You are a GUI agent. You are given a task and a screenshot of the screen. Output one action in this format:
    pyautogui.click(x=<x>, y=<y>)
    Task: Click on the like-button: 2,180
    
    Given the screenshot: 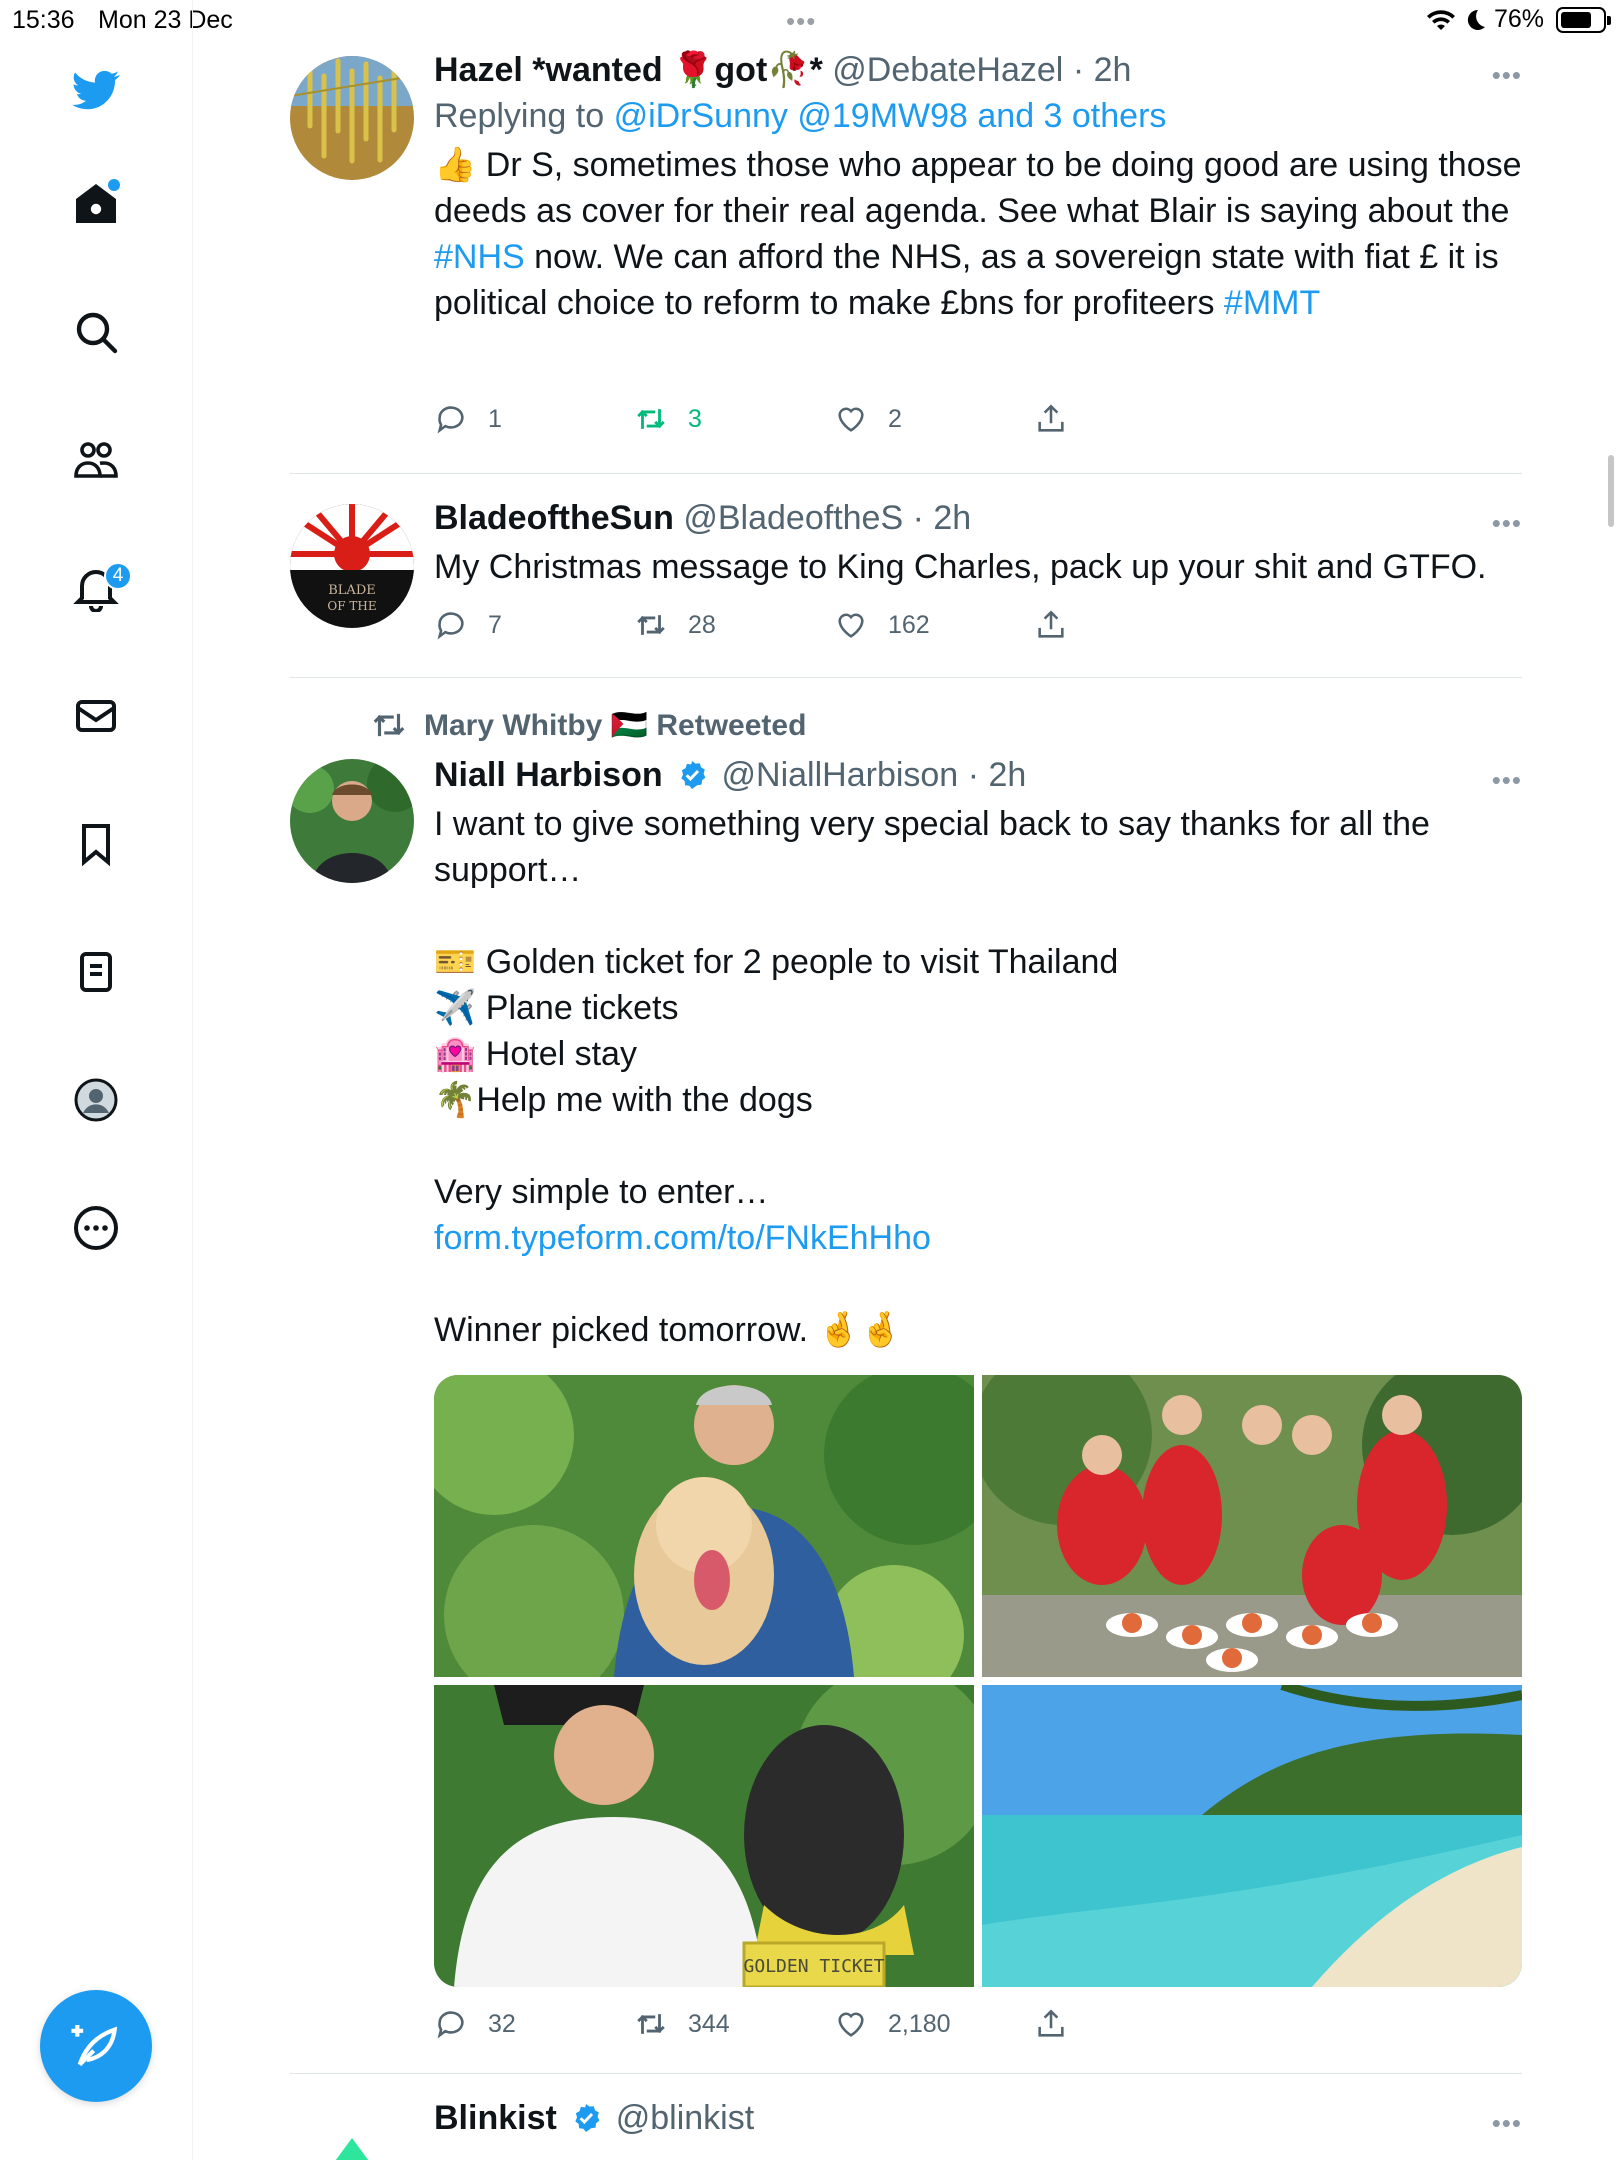 What is the action you would take?
    pyautogui.click(x=892, y=2024)
    